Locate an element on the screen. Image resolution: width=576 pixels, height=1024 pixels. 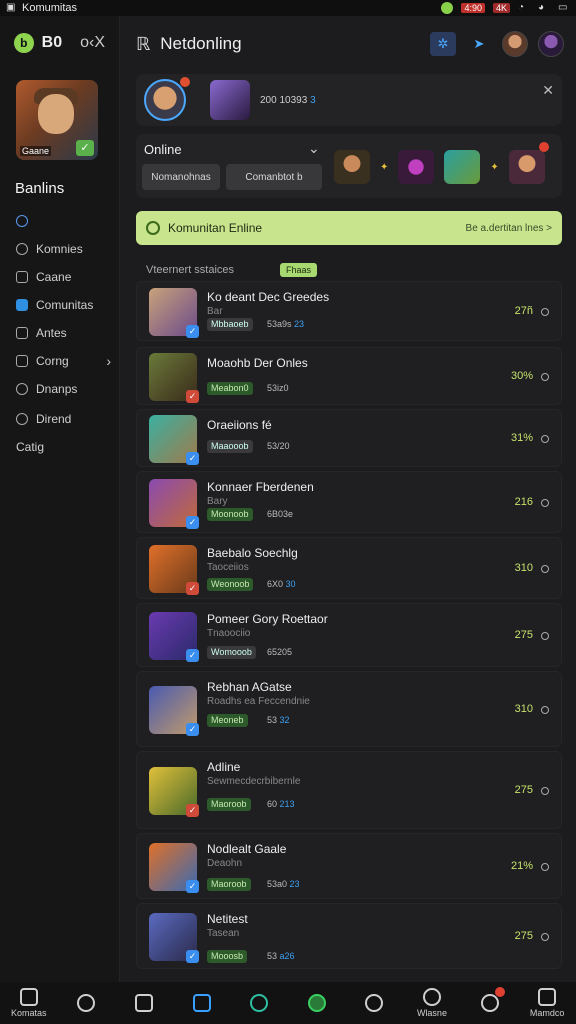
list-item-value: 275 is located at coordinates (523, 790).